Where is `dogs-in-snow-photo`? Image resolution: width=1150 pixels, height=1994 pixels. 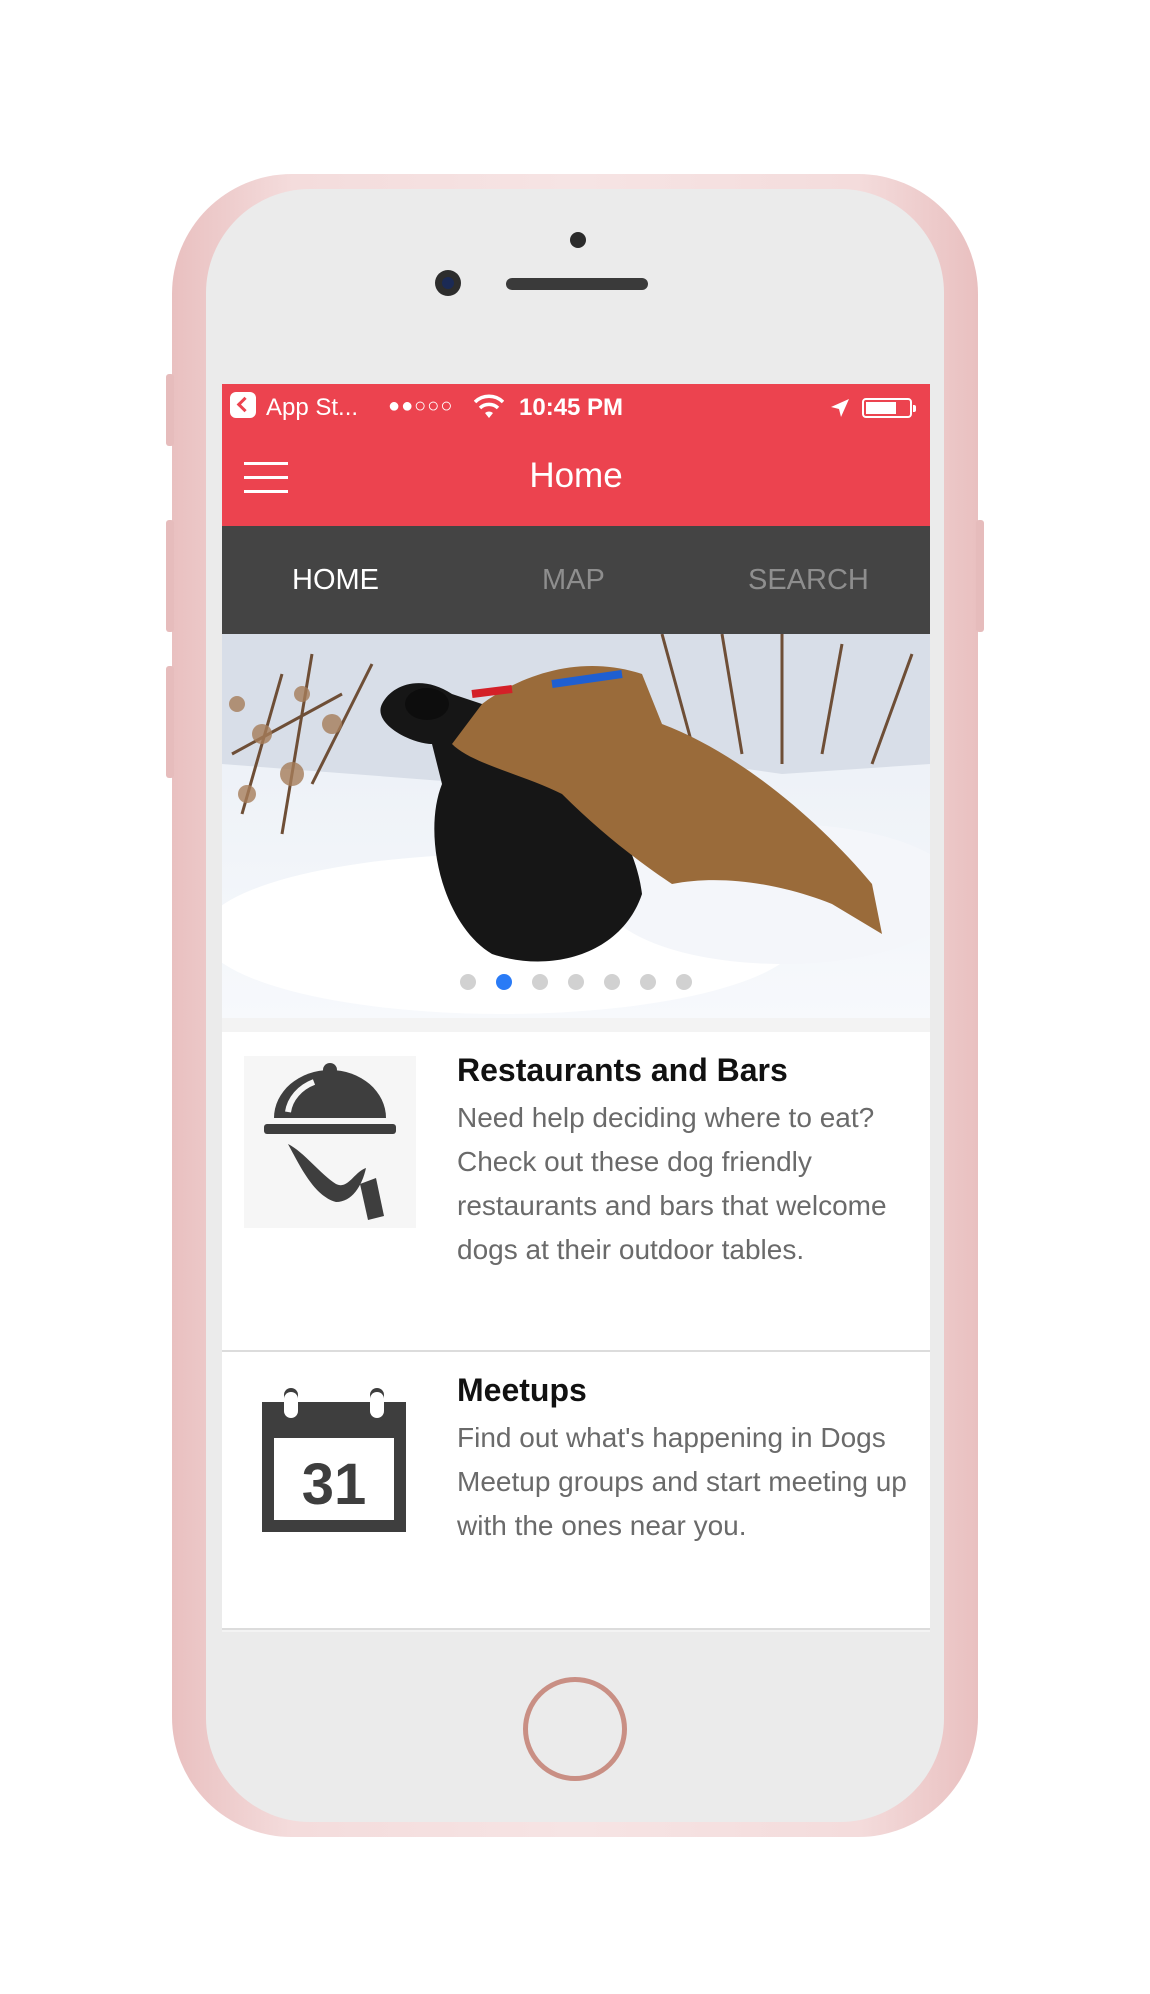 dogs-in-snow-photo is located at coordinates (576, 826).